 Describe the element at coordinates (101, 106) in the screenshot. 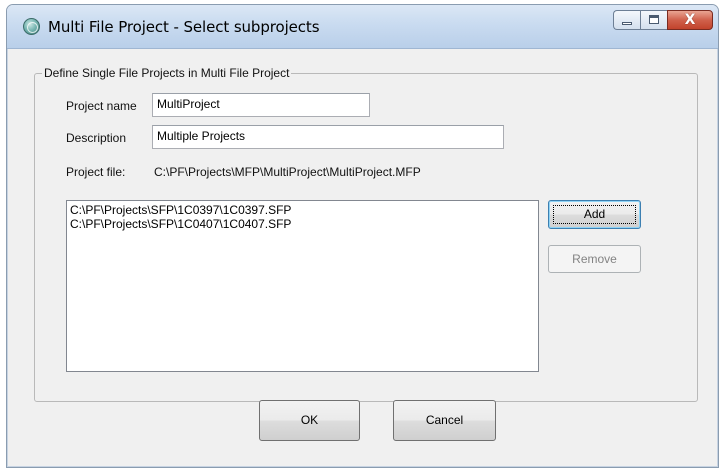

I see `project-name-label: Project name` at that location.